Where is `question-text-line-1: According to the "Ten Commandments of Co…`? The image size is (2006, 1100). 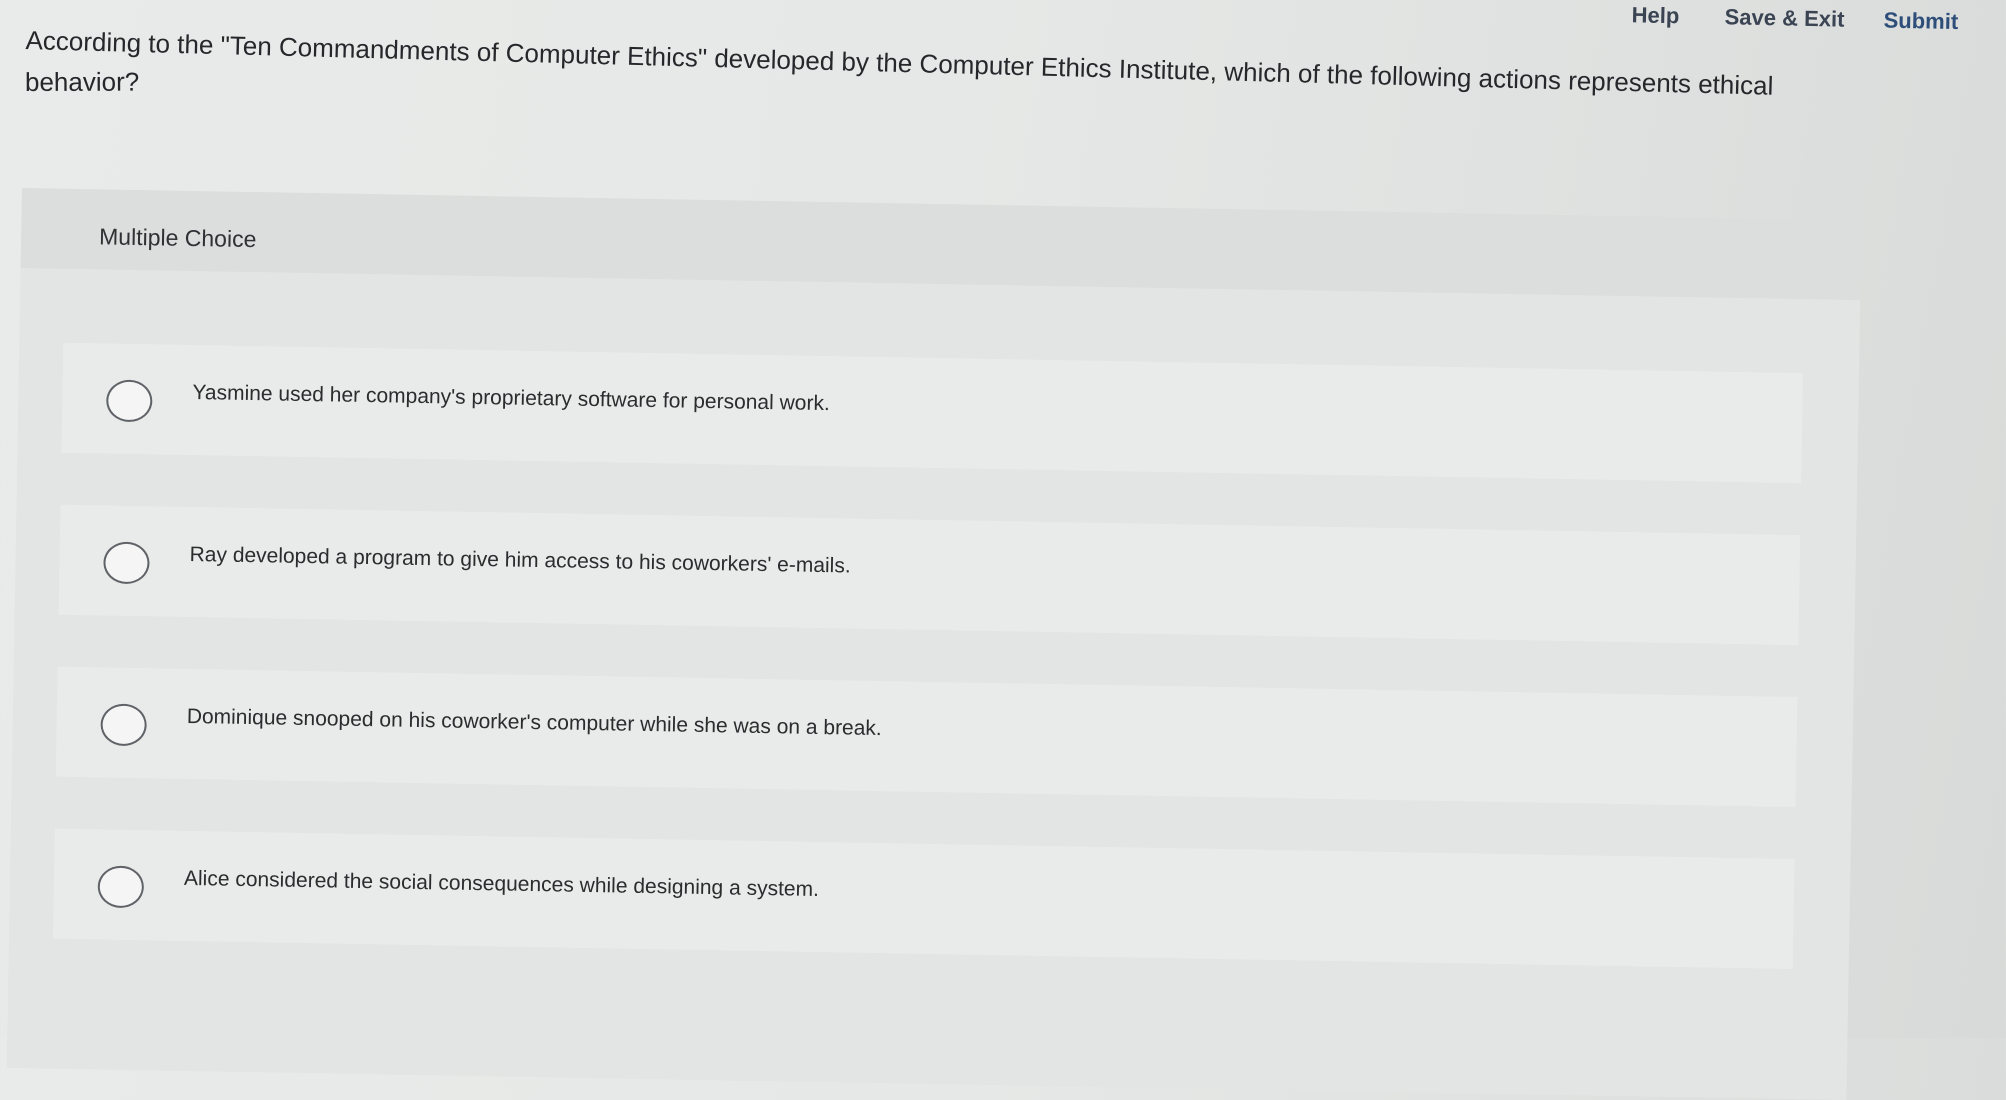 question-text-line-1: According to the "Ten Commandments of Co… is located at coordinates (899, 62).